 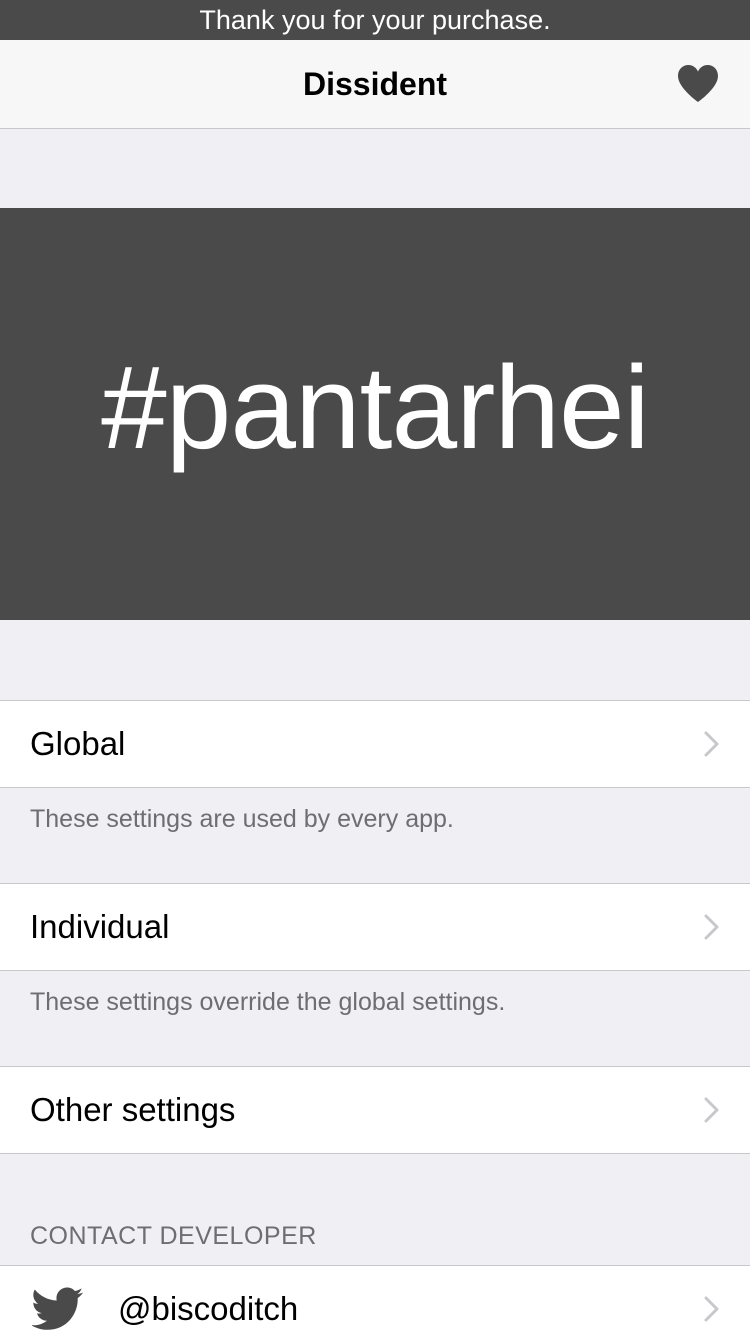 I want to click on individual-settings-label: Individual, so click(x=100, y=926).